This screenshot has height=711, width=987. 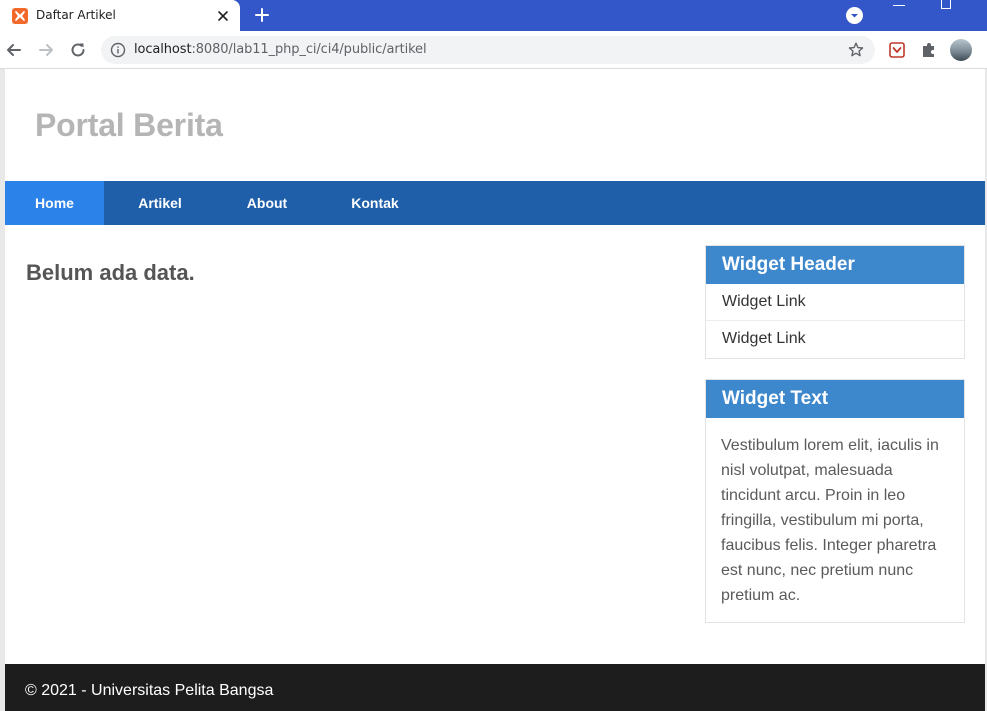 What do you see at coordinates (495, 203) in the screenshot?
I see `main-nav: Home Artikel About Kontak` at bounding box center [495, 203].